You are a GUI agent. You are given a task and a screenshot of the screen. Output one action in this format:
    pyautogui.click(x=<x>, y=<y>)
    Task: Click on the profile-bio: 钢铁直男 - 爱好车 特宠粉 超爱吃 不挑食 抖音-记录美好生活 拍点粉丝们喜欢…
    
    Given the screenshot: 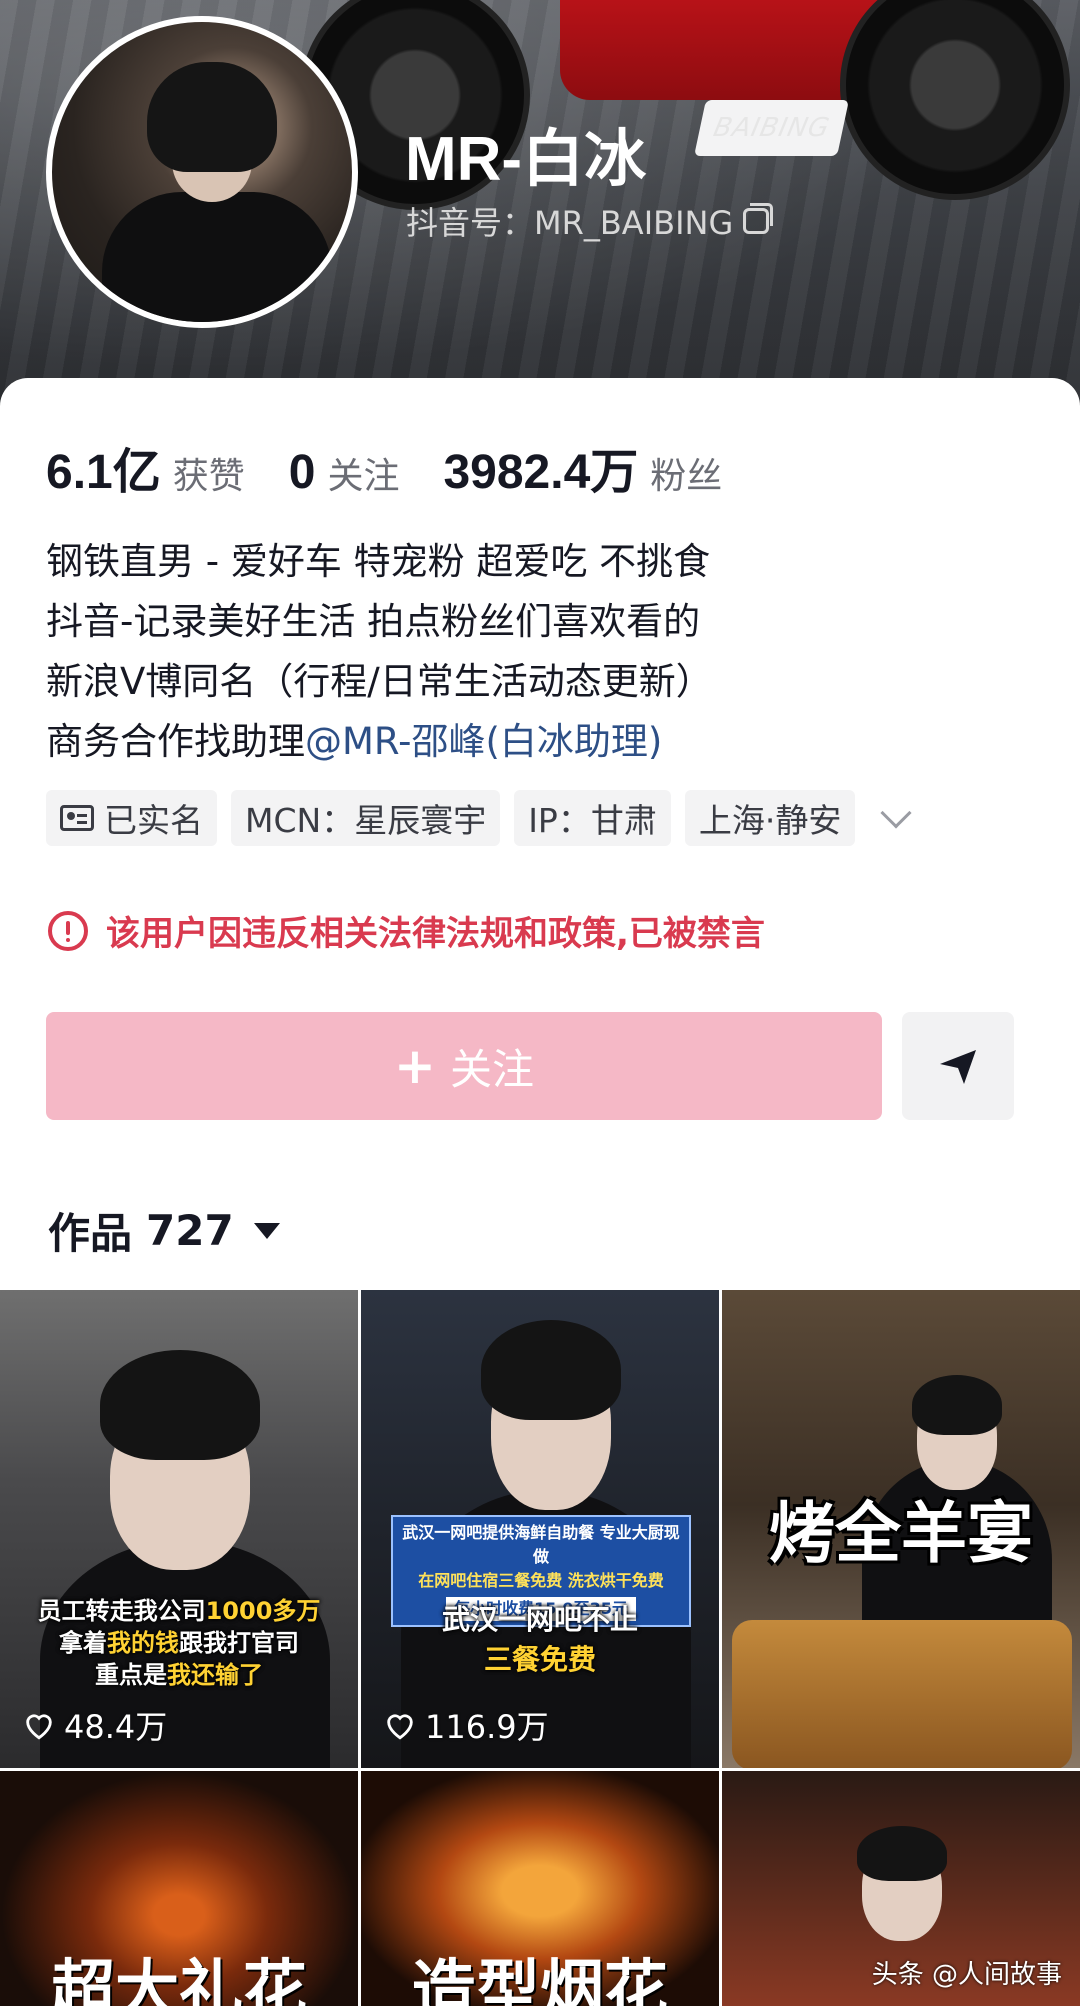 What is the action you would take?
    pyautogui.click(x=379, y=652)
    